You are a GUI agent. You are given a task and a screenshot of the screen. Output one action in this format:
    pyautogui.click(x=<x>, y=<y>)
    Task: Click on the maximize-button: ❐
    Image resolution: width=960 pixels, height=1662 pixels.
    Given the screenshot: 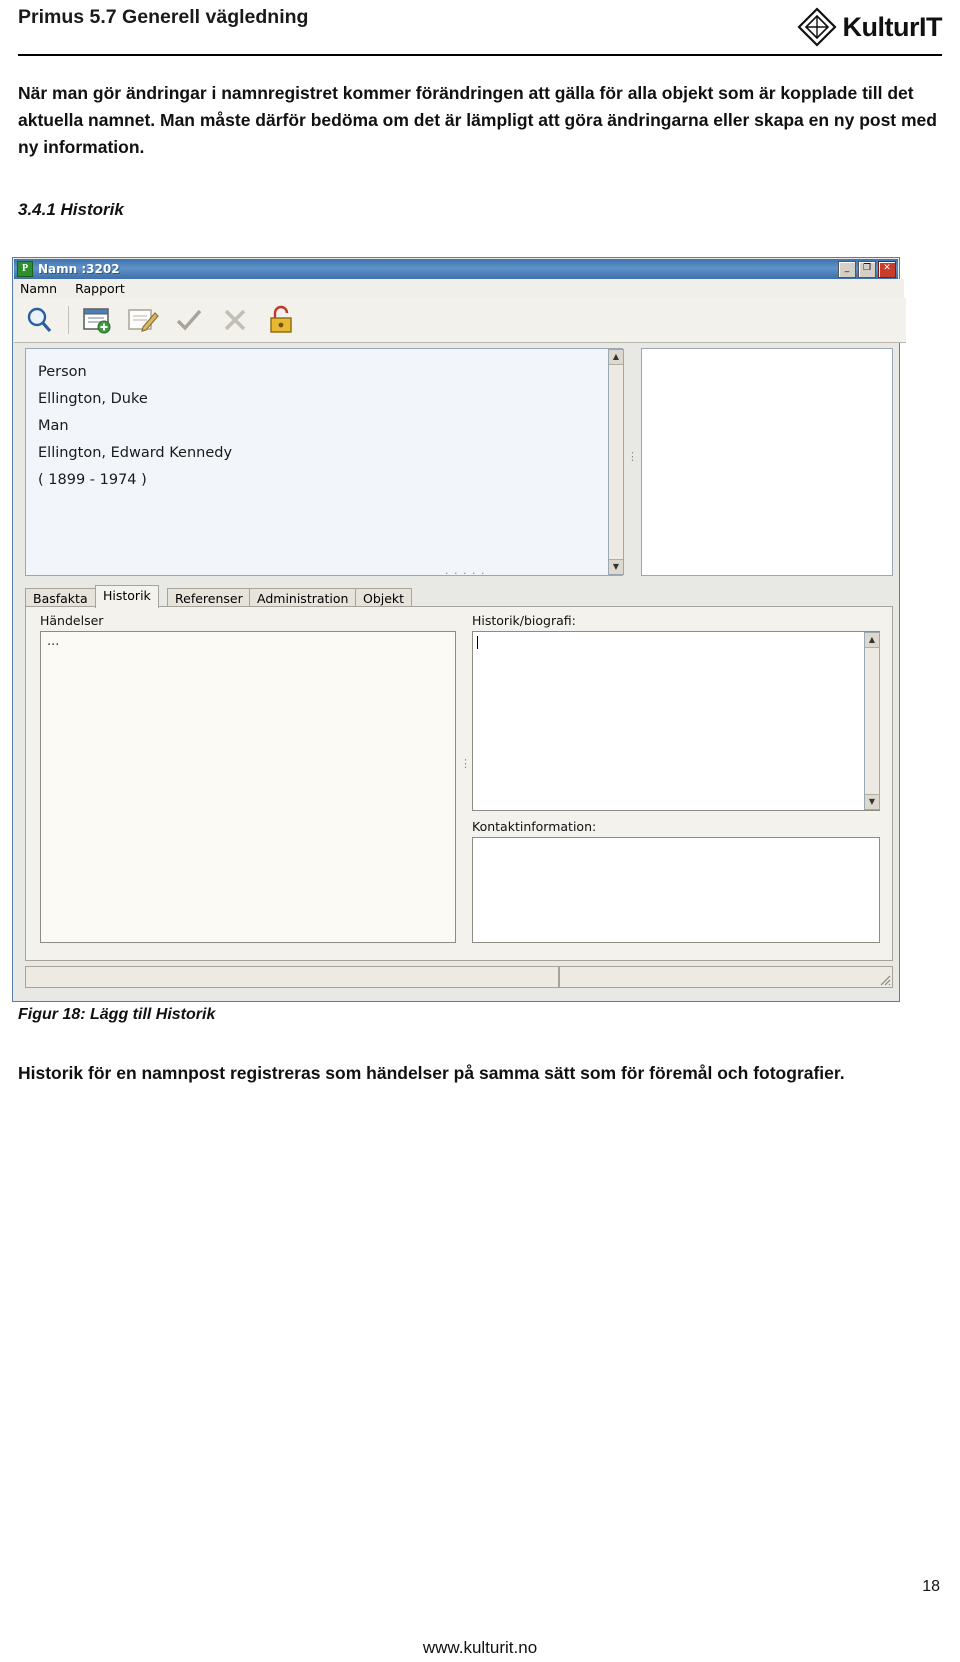 What is the action you would take?
    pyautogui.click(x=867, y=269)
    